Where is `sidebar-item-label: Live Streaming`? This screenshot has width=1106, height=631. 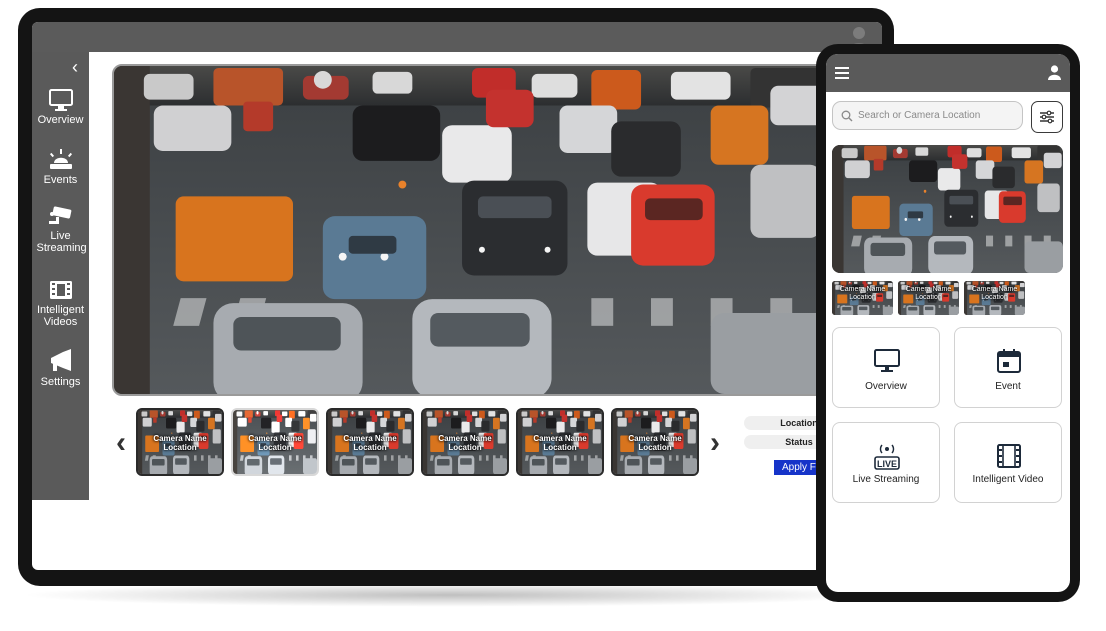 sidebar-item-label: Live Streaming is located at coordinates (61, 242).